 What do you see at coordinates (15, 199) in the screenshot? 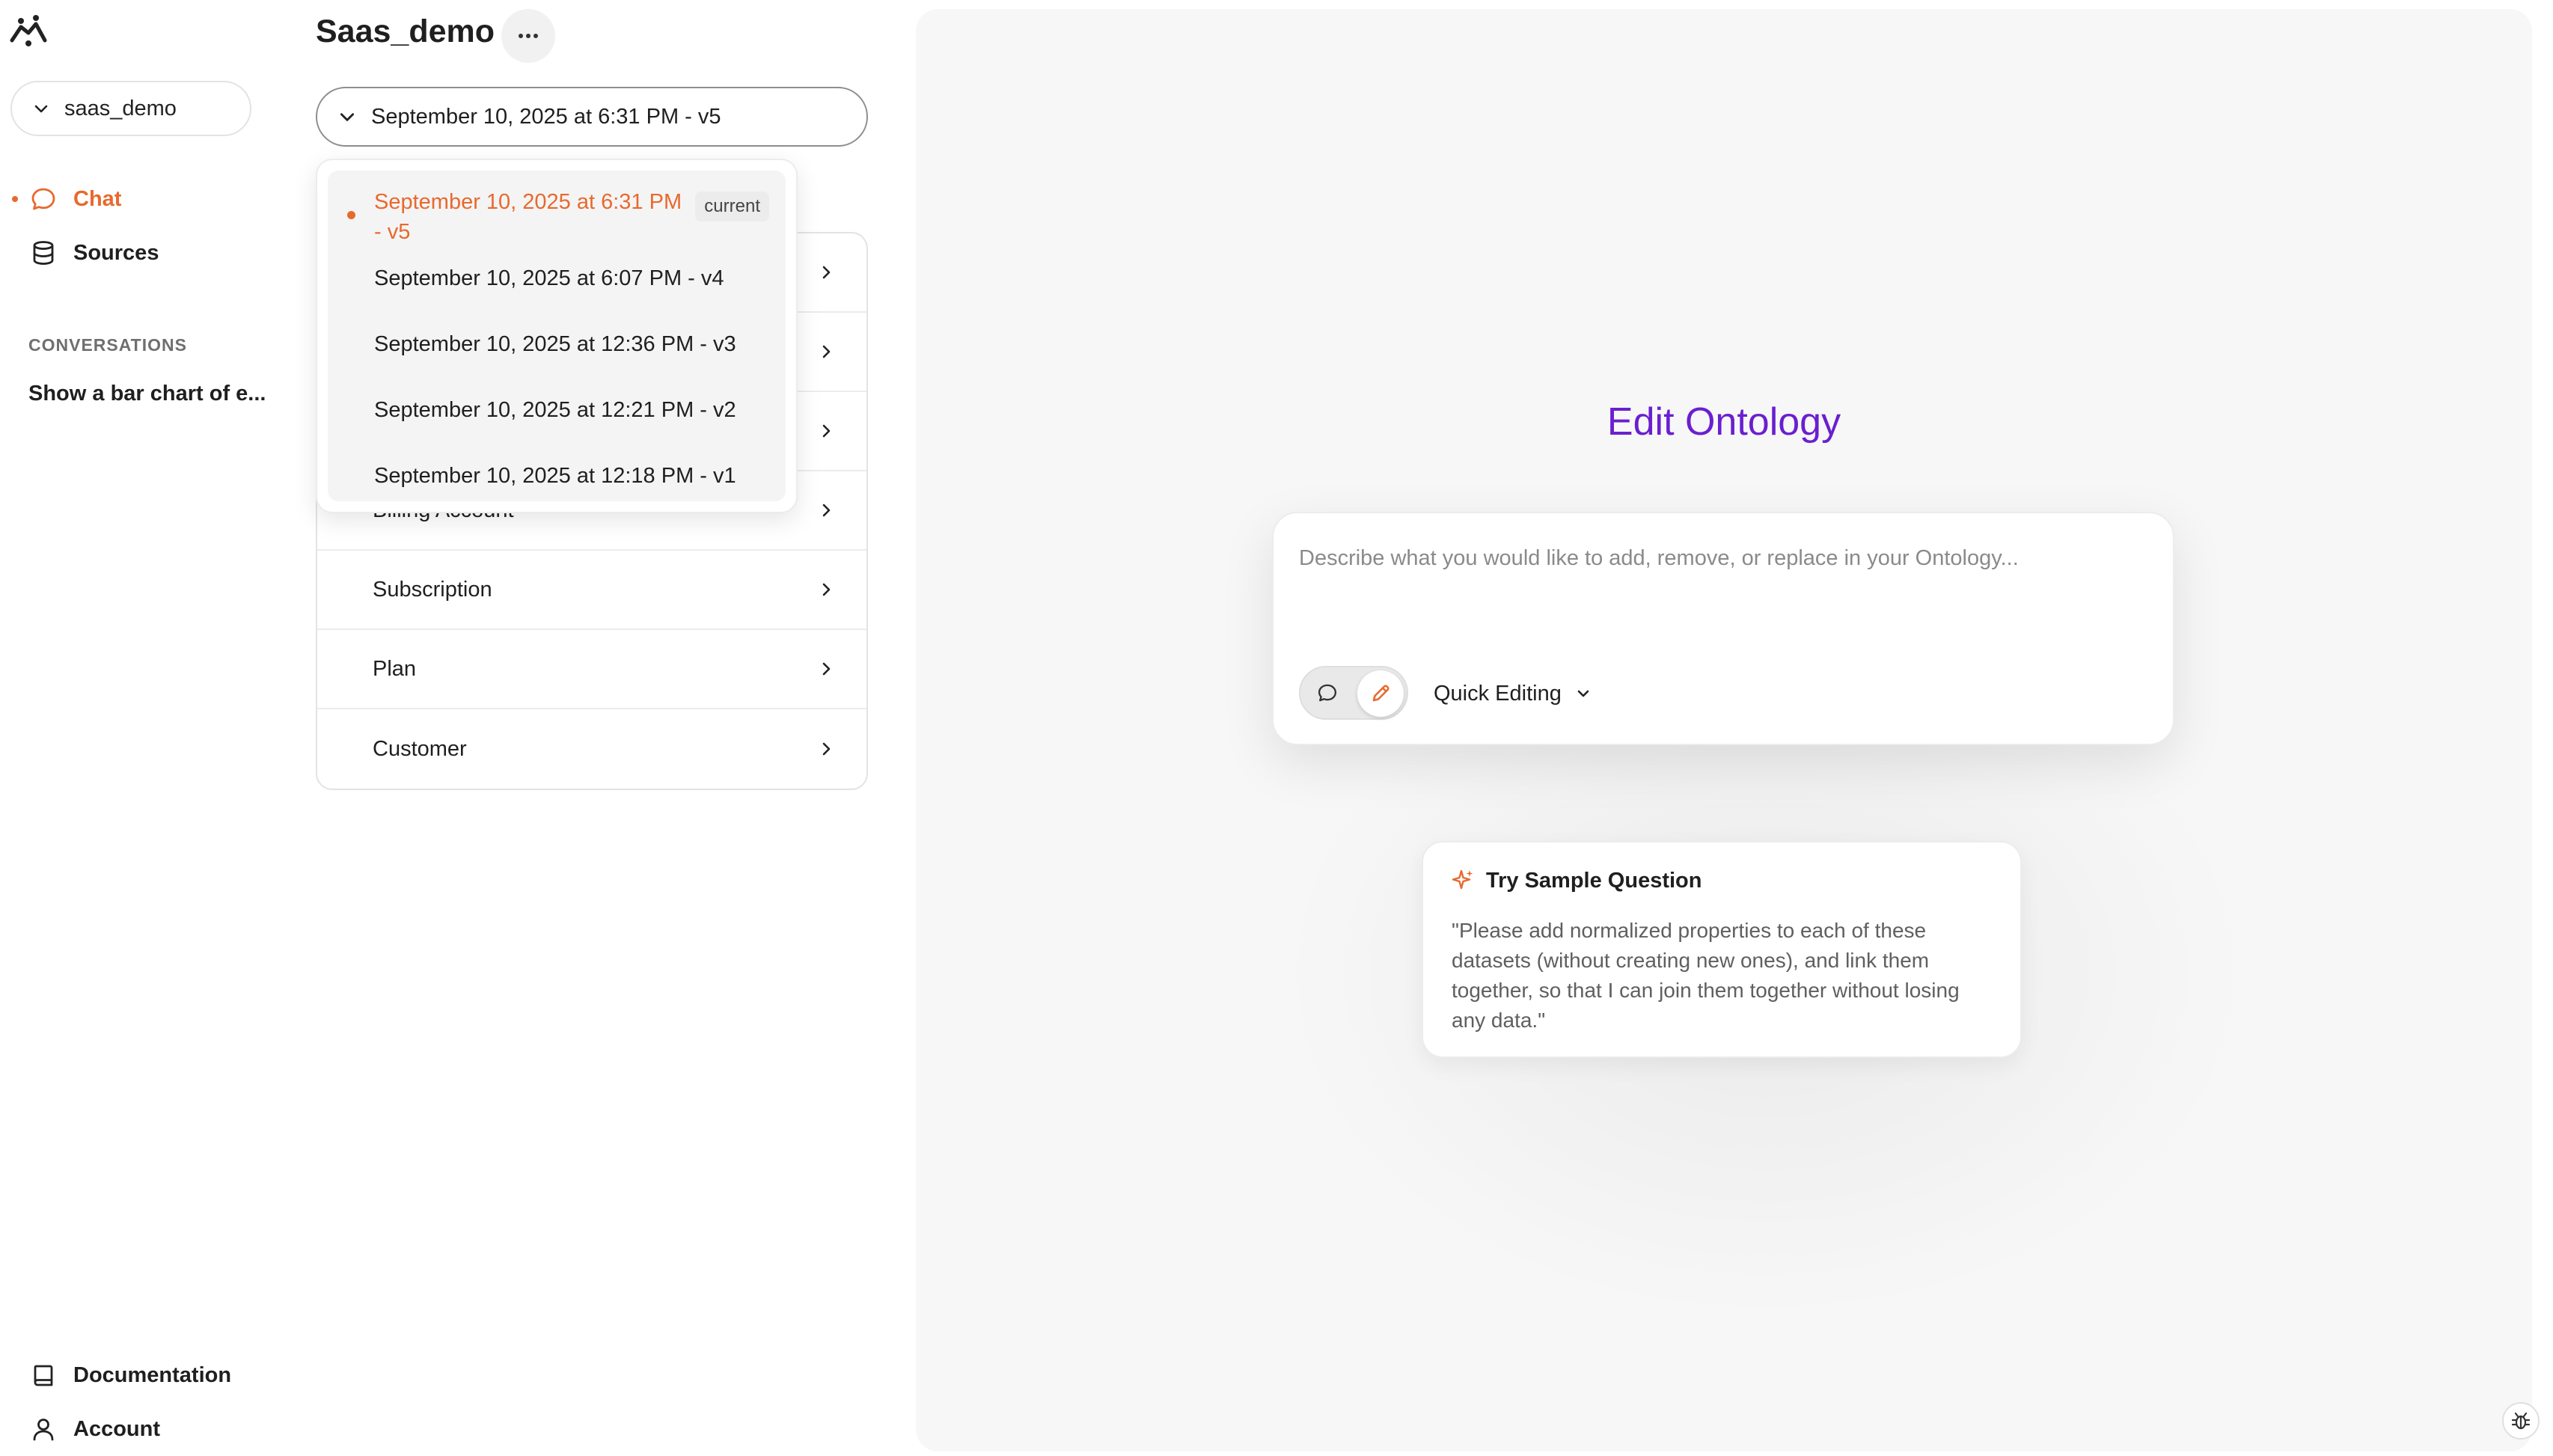
I see `active-indicator` at bounding box center [15, 199].